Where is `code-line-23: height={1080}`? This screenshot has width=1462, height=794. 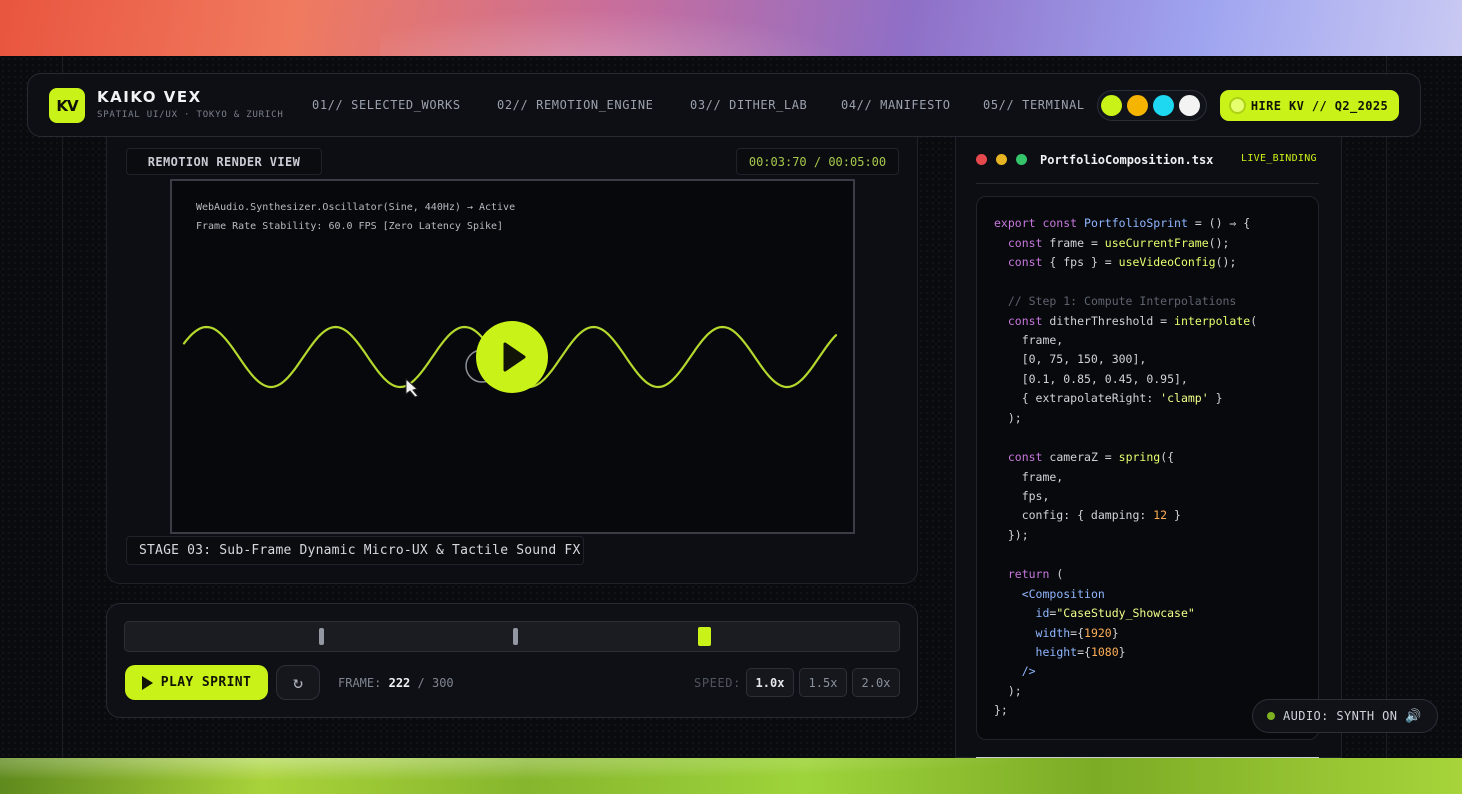 code-line-23: height={1080} is located at coordinates (1080, 652).